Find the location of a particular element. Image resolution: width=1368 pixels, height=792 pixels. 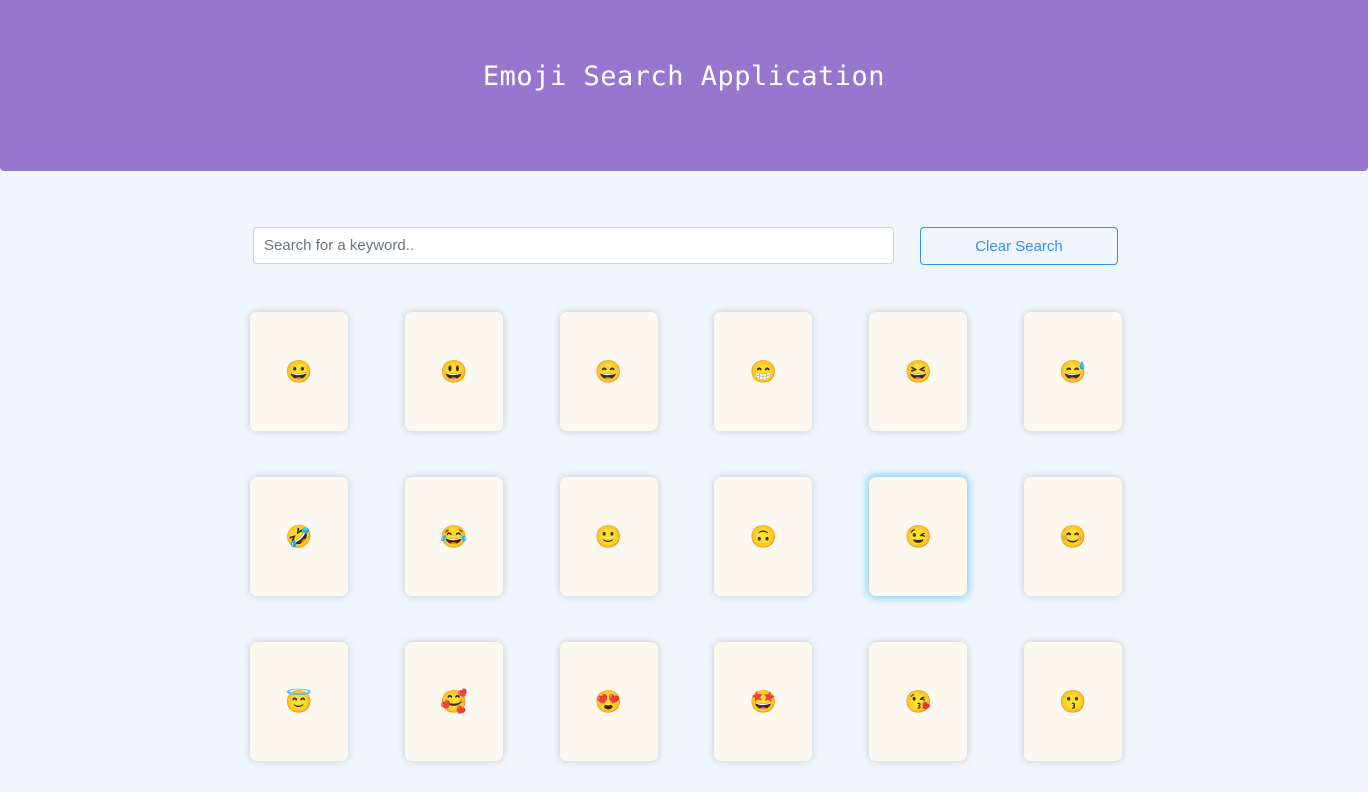

emoji-card: 🤣 is located at coordinates (299, 536).